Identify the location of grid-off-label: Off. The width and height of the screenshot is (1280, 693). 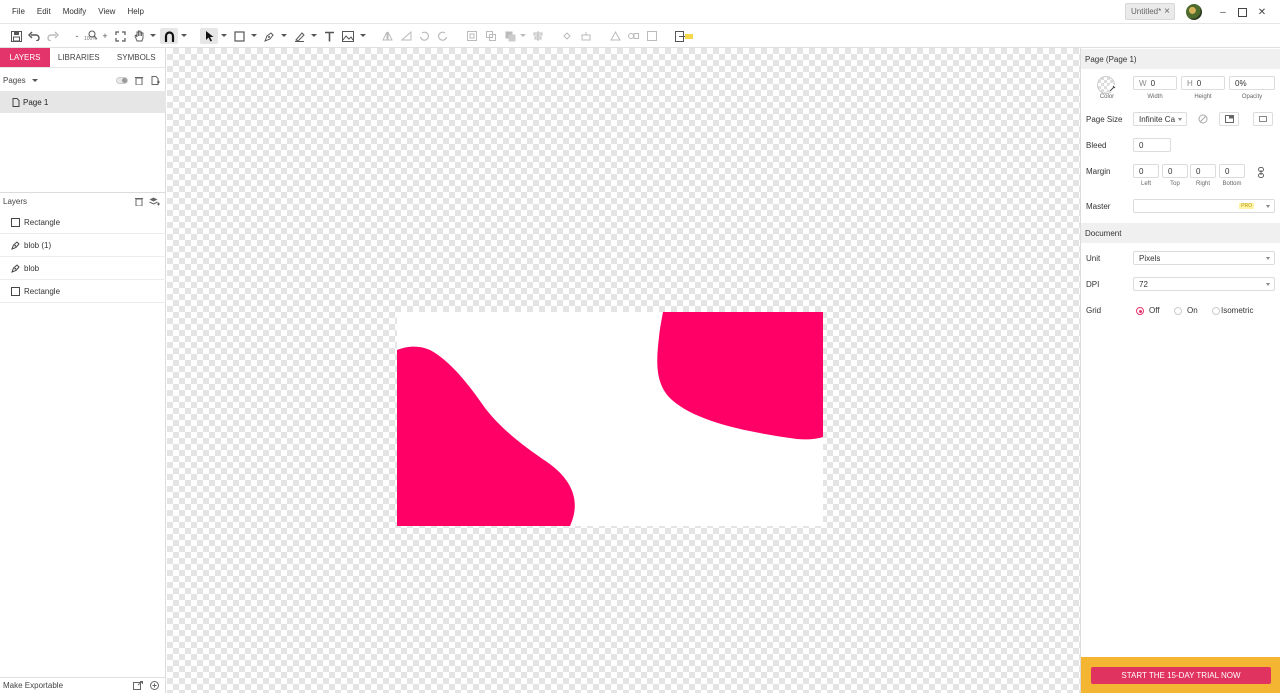
(1154, 310).